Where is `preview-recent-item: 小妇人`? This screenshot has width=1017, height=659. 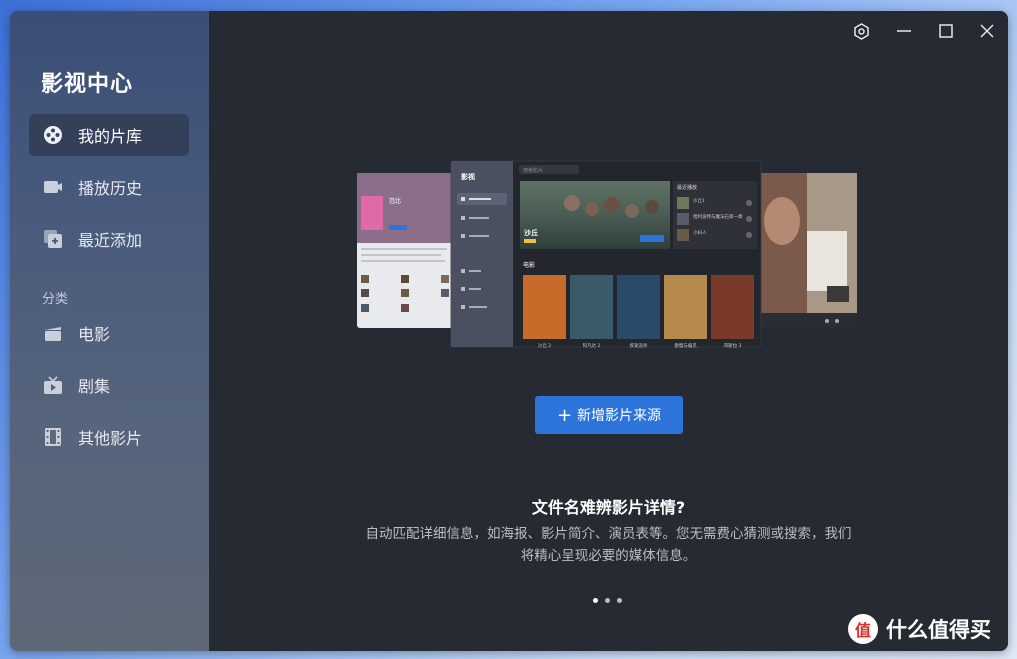 preview-recent-item: 小妇人 is located at coordinates (700, 232).